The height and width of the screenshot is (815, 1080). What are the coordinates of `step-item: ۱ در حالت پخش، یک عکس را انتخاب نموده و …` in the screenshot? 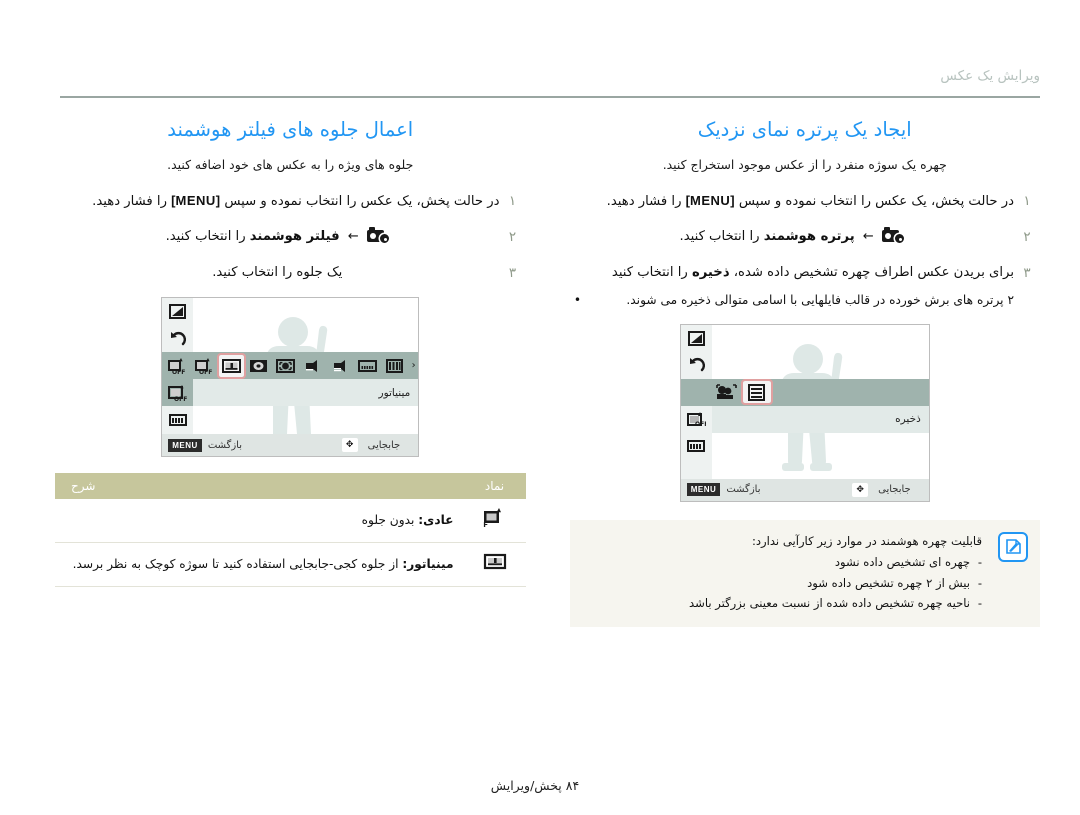 It's located at (805, 201).